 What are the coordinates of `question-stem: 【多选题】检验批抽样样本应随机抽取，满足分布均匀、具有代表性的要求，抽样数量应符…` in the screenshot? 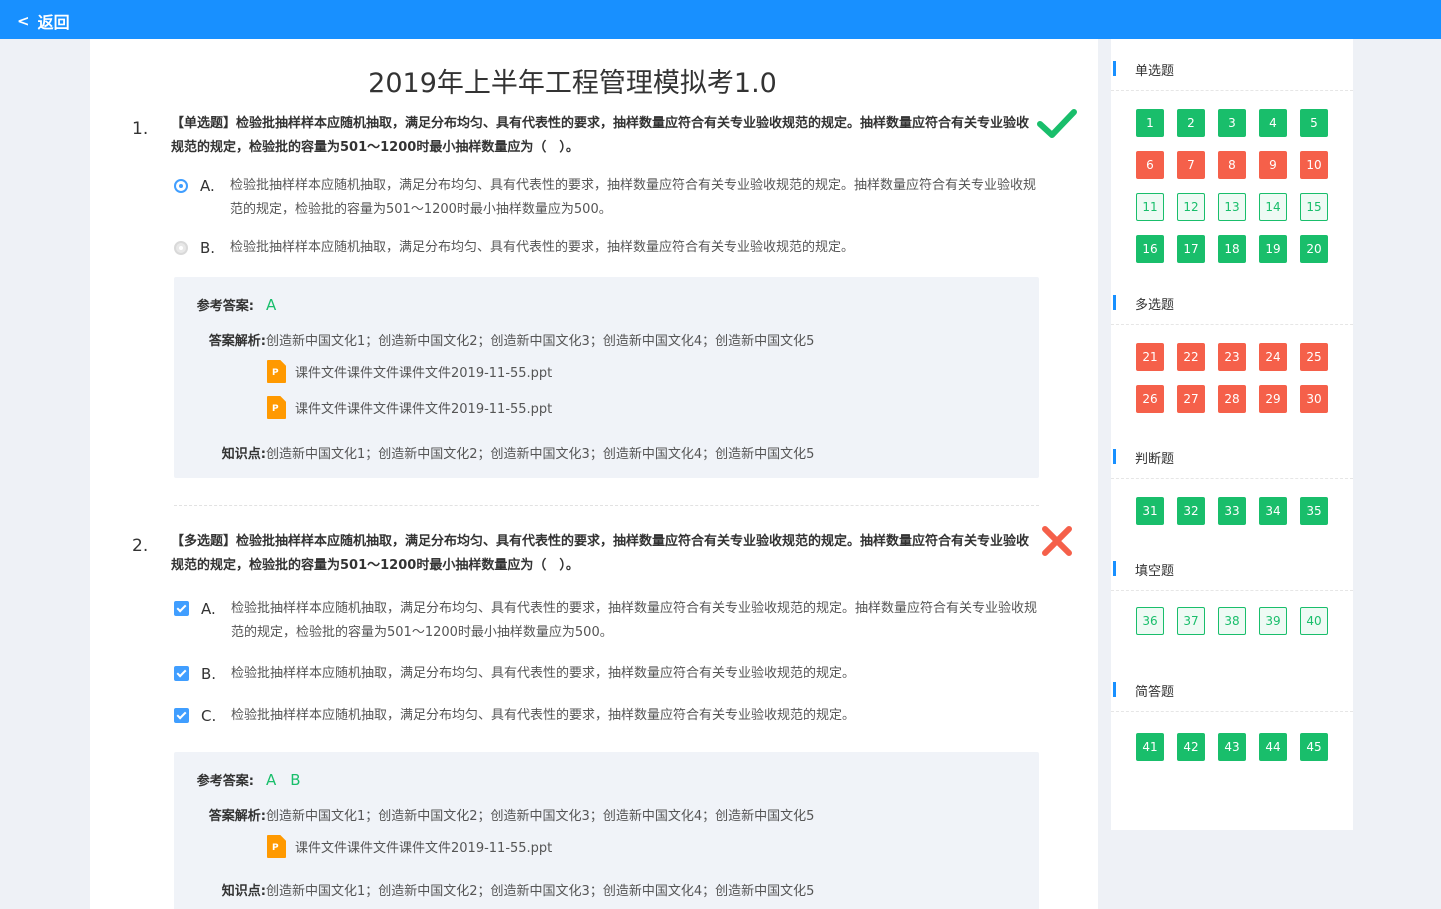 It's located at (600, 553).